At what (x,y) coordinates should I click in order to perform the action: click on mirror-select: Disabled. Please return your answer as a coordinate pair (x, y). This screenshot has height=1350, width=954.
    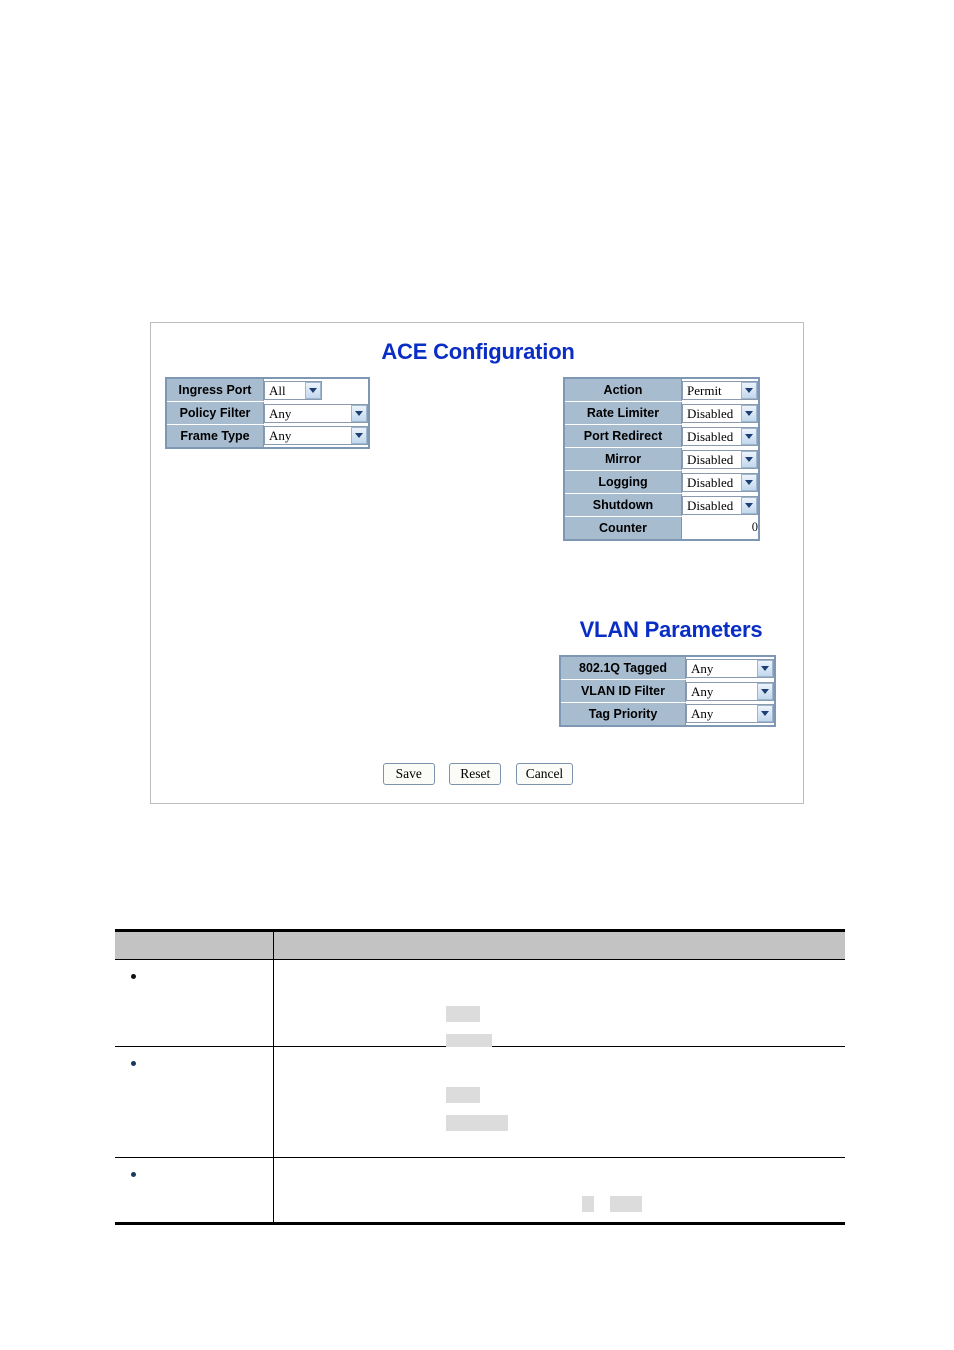
    Looking at the image, I should click on (720, 459).